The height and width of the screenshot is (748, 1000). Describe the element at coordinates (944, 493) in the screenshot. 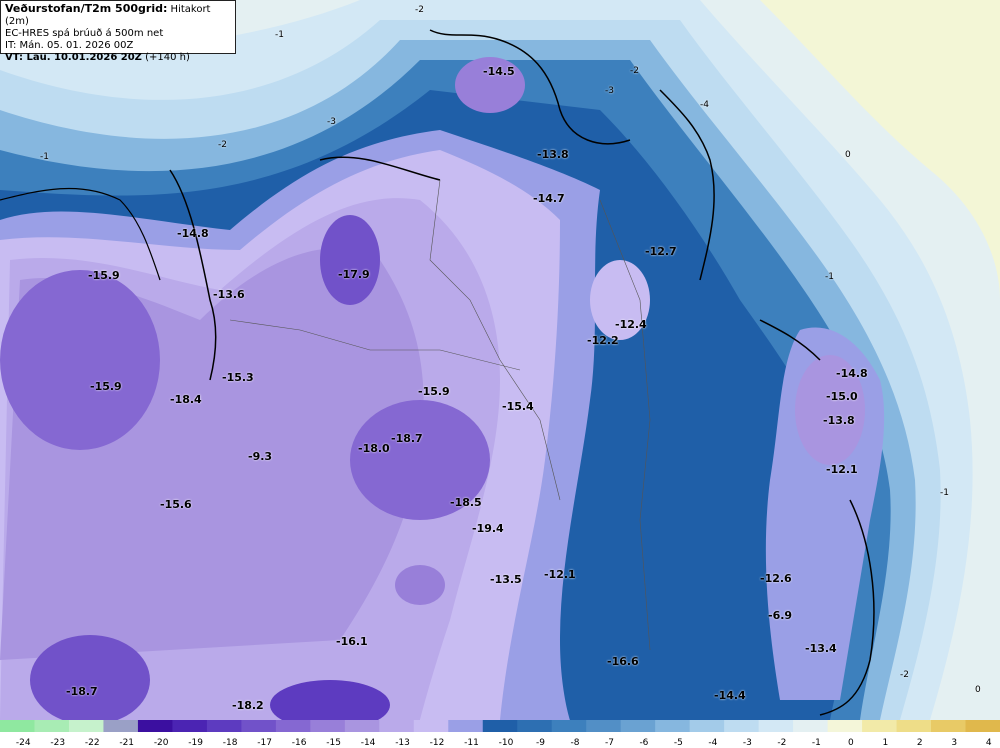

I see `contour-label-minus1-4: -1` at that location.